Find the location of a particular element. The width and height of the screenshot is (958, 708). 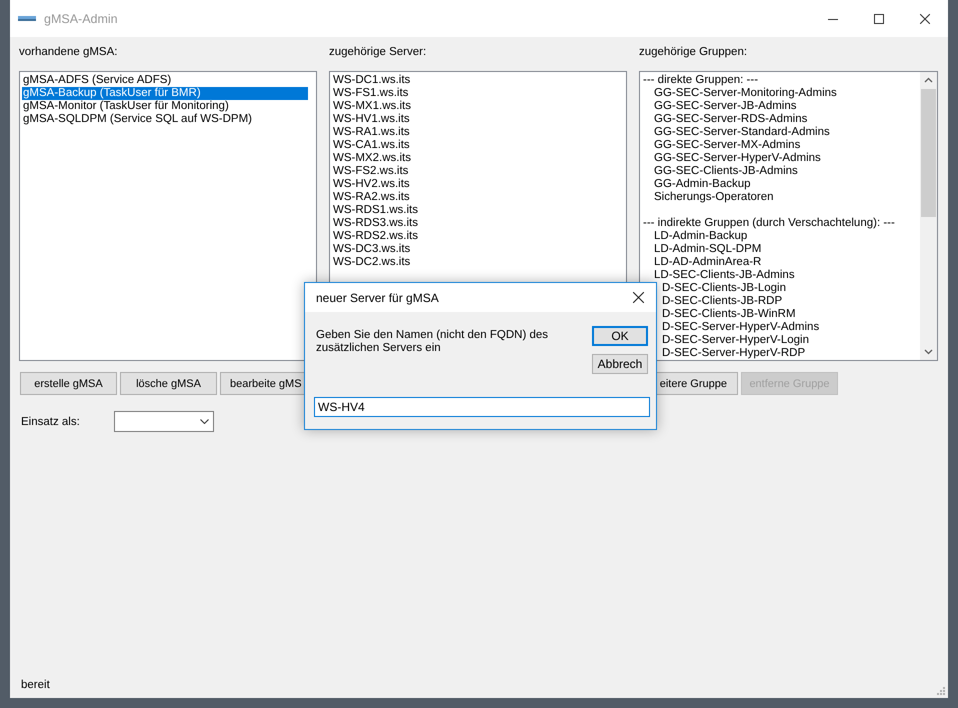

status-text: bereit is located at coordinates (35, 685).